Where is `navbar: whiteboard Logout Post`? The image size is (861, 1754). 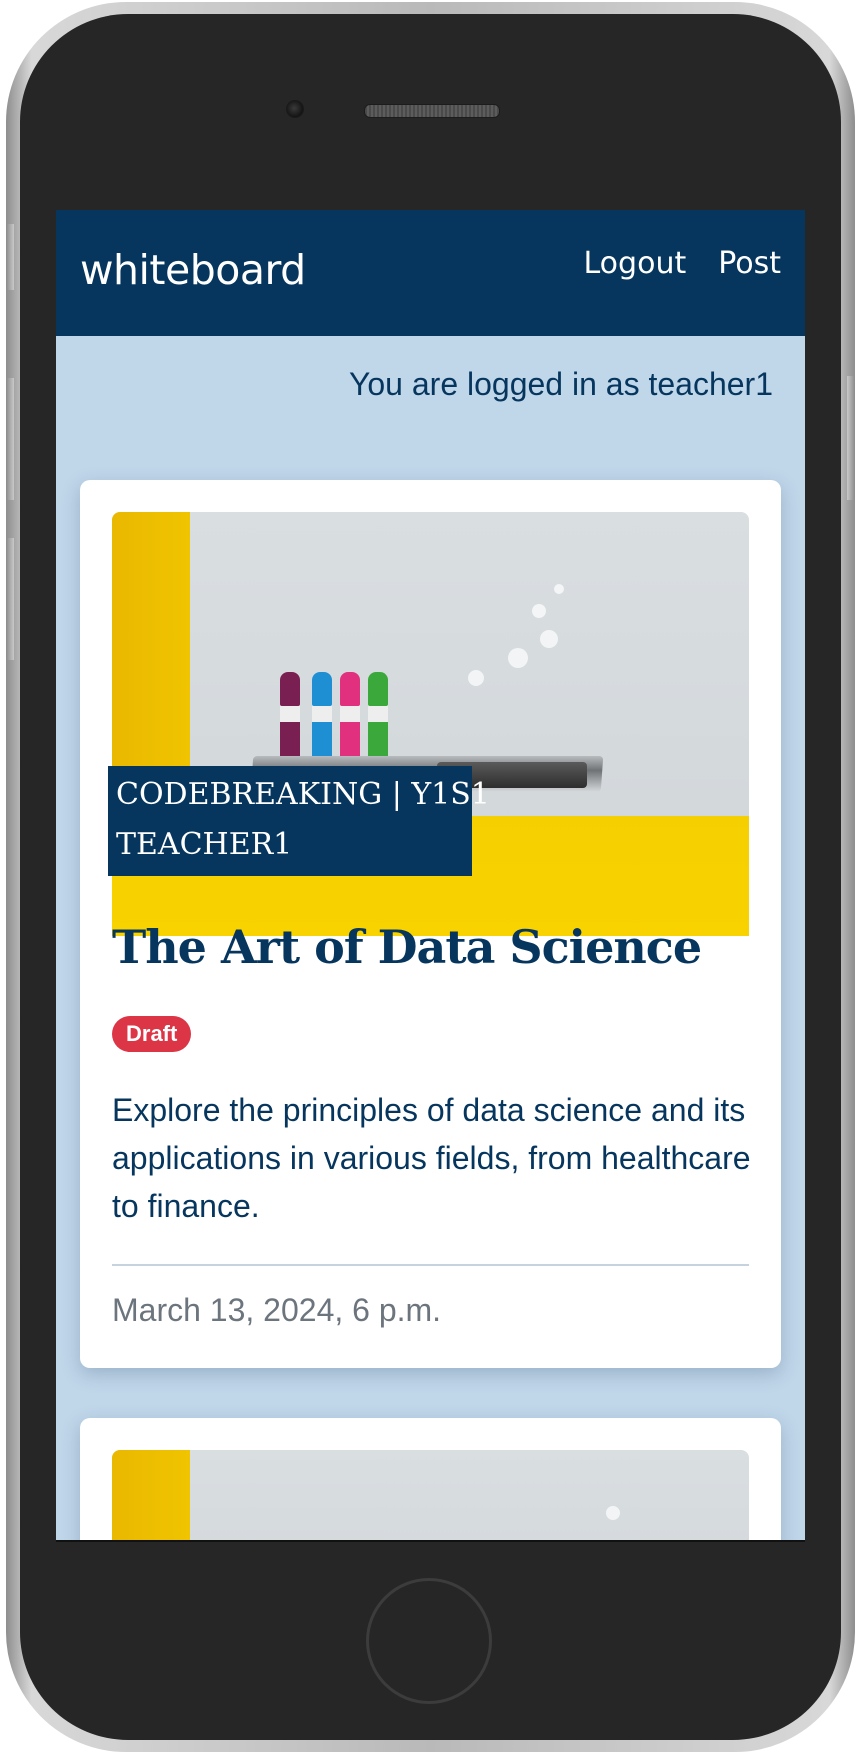
navbar: whiteboard Logout Post is located at coordinates (430, 273).